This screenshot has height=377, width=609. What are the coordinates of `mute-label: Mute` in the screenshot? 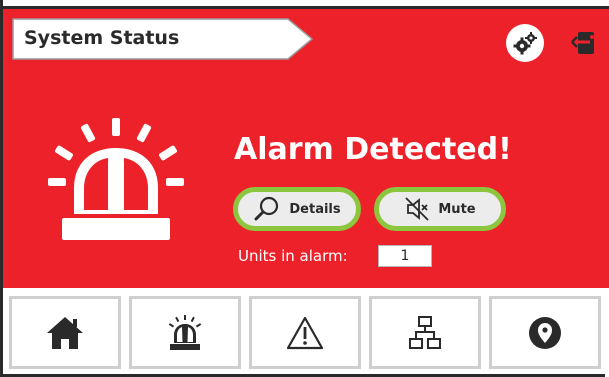 It's located at (457, 209).